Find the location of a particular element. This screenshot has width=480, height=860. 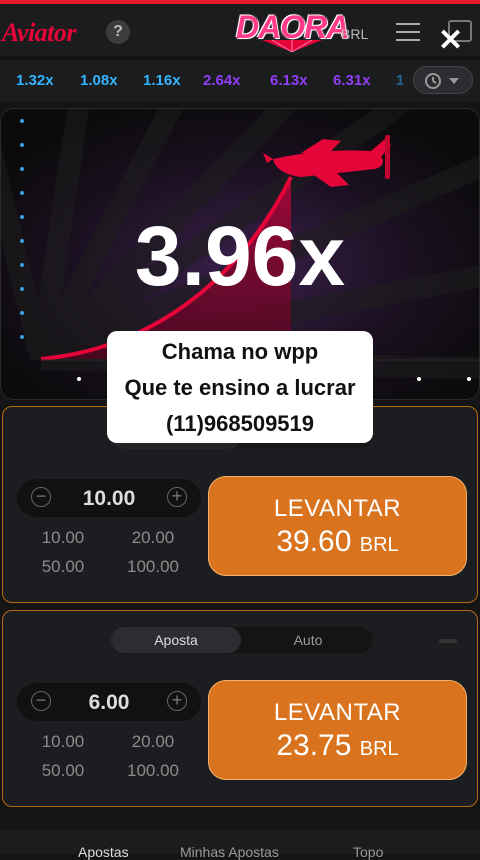

cashout-amount-line: 39.60 BRL is located at coordinates (337, 542).